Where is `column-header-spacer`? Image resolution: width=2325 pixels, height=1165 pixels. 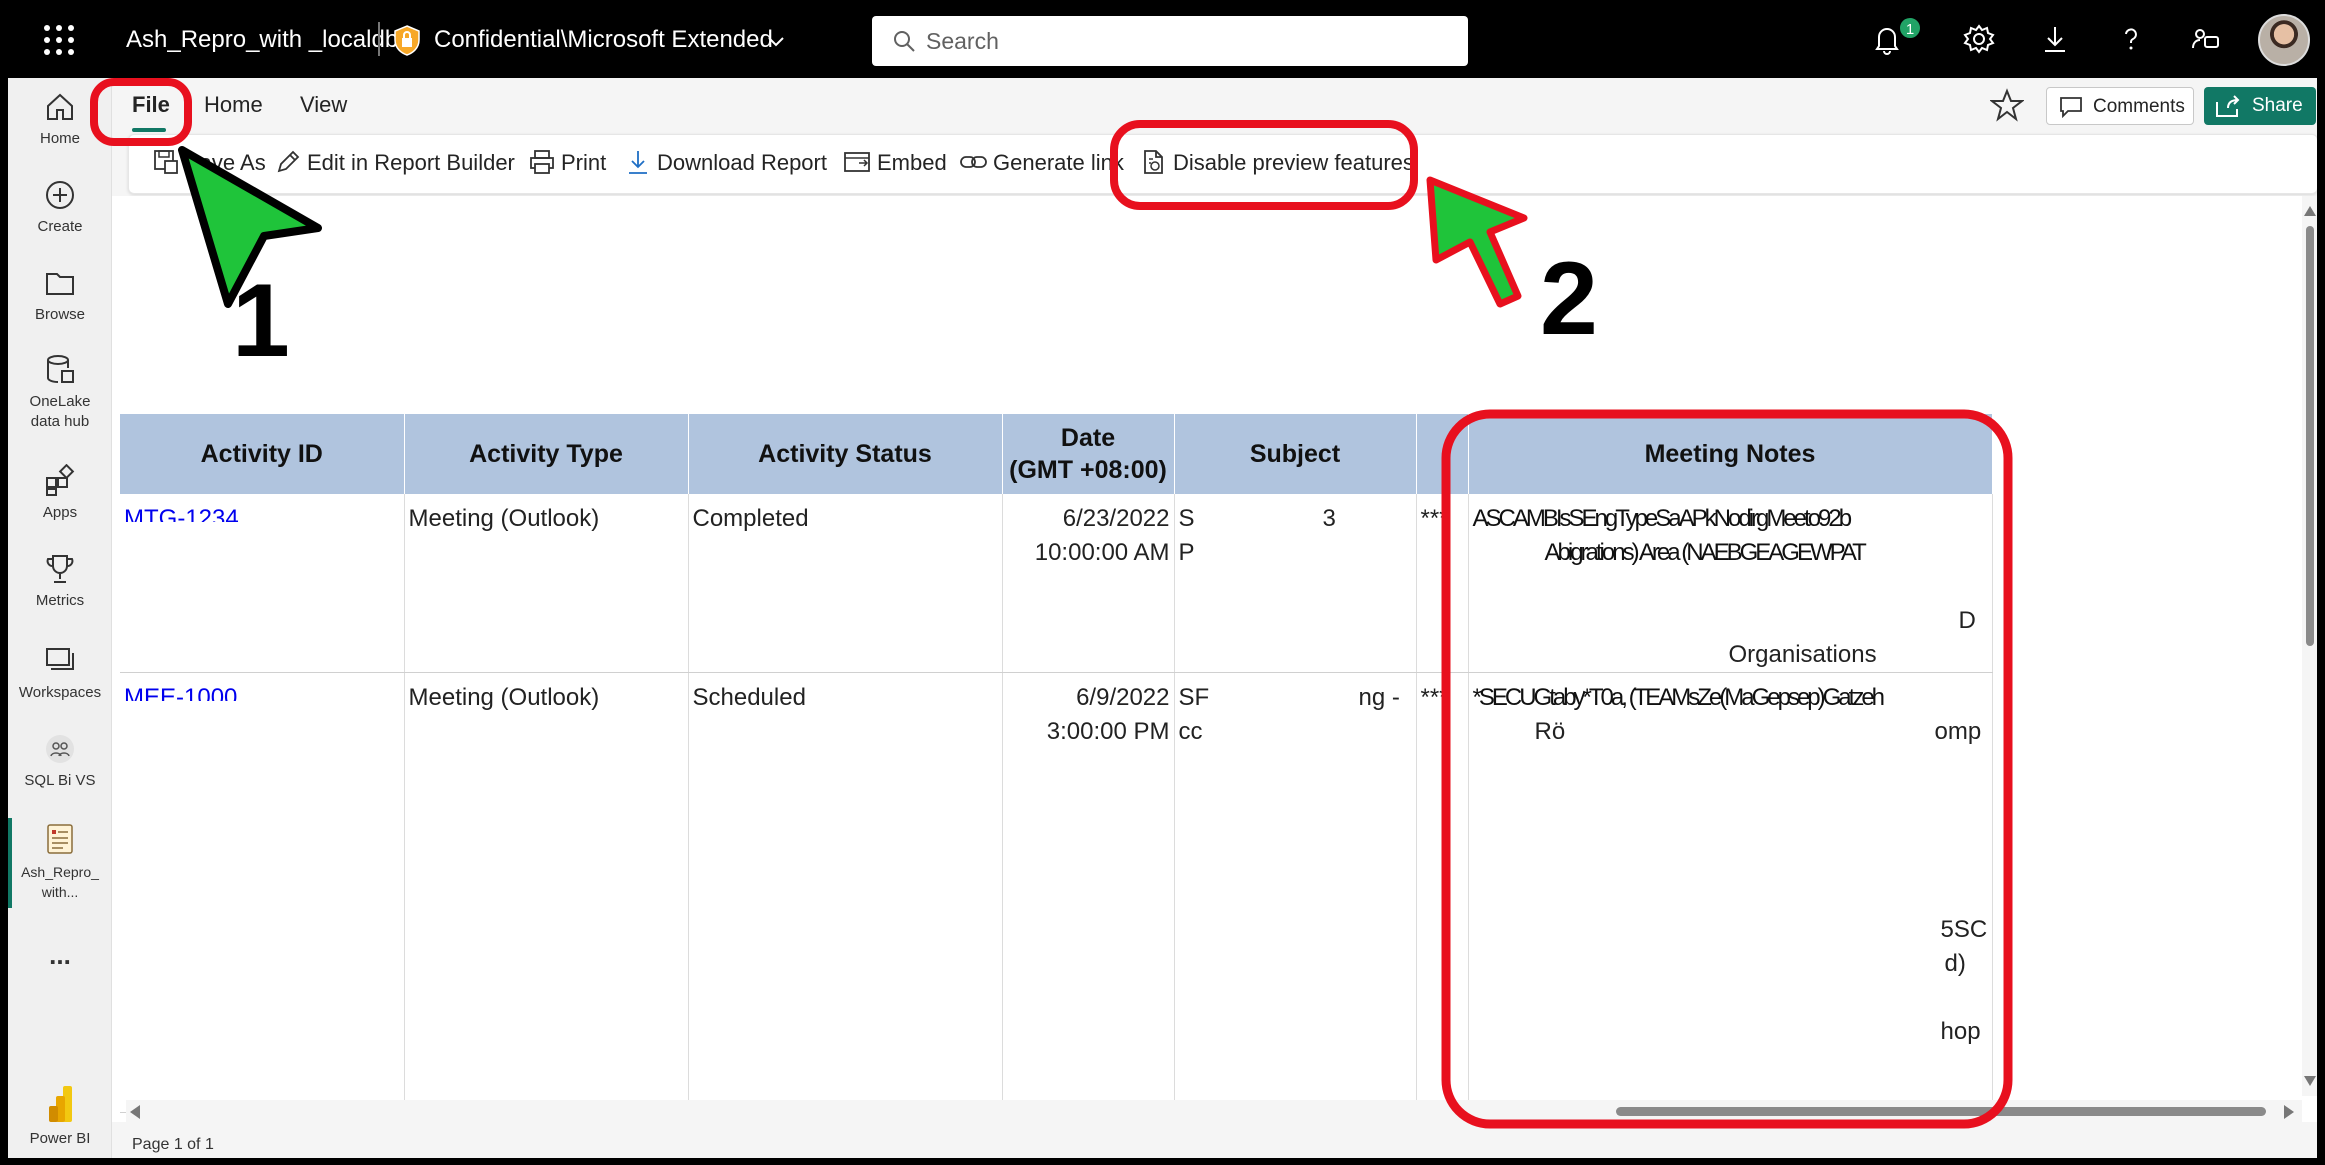
column-header-spacer is located at coordinates (1442, 454).